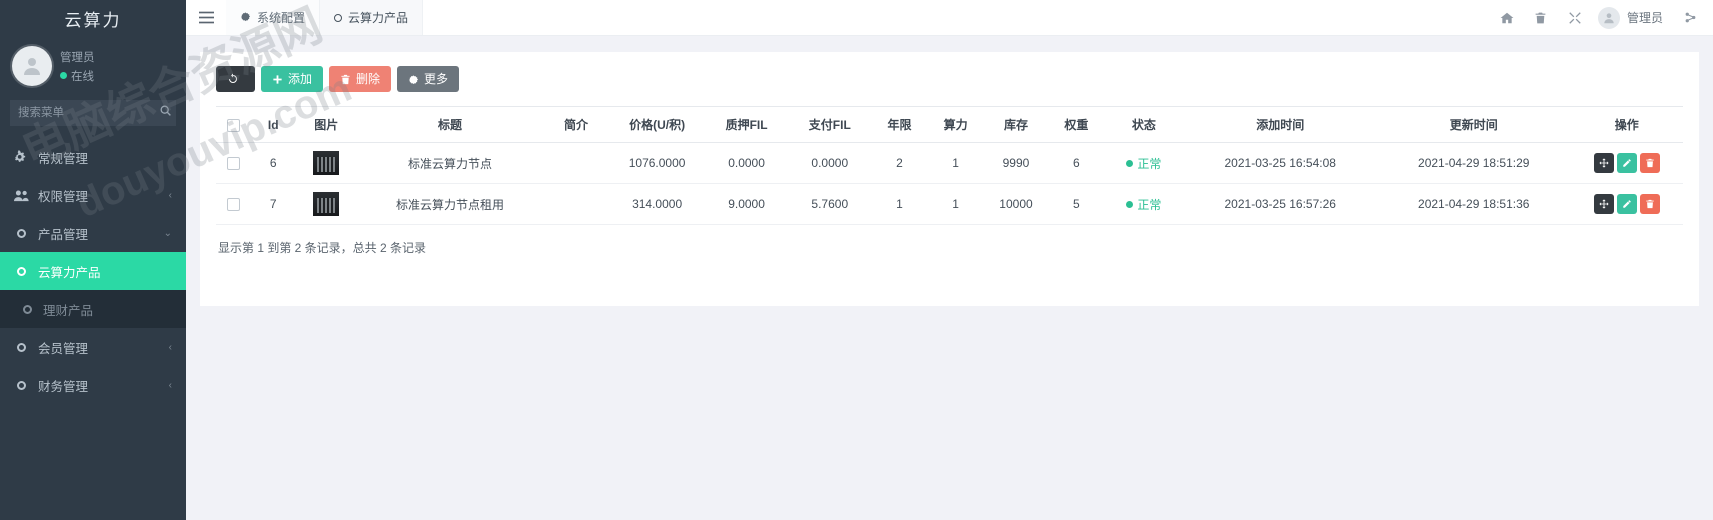 The height and width of the screenshot is (520, 1713). Describe the element at coordinates (955, 204) in the screenshot. I see `cell-power: 1` at that location.